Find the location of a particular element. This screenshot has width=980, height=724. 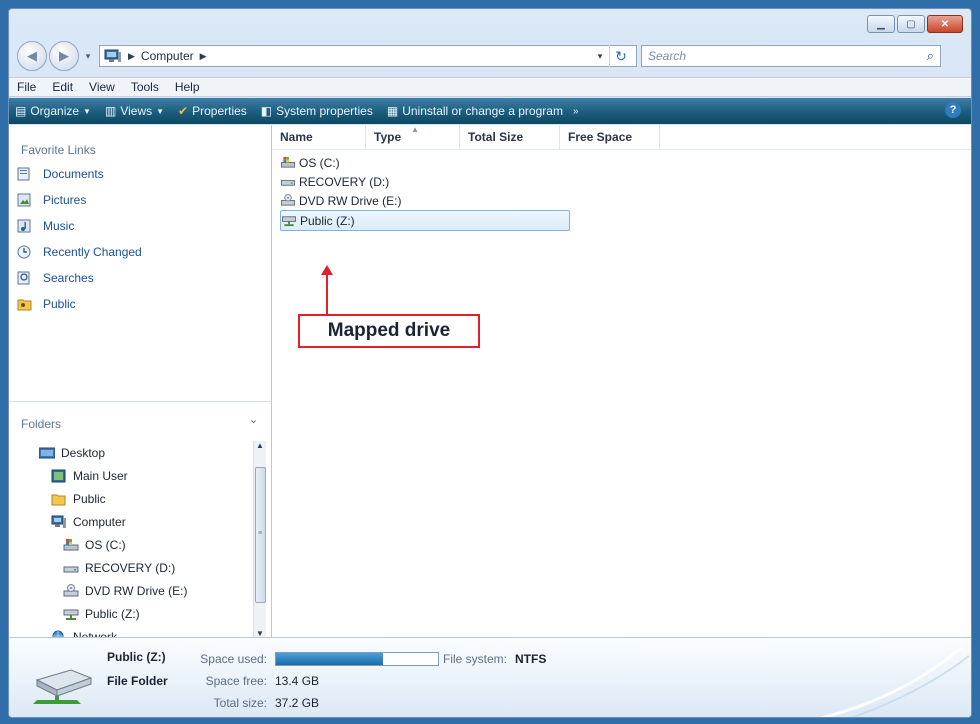

views-label: Views is located at coordinates (136, 111).